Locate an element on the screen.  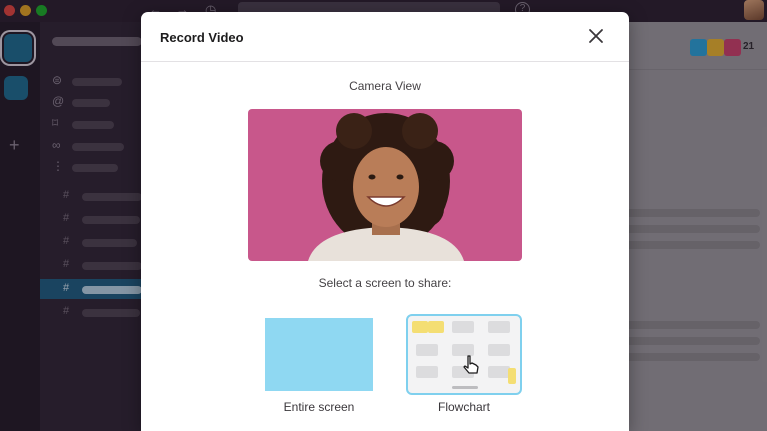
person-video-feed is located at coordinates (386, 187).